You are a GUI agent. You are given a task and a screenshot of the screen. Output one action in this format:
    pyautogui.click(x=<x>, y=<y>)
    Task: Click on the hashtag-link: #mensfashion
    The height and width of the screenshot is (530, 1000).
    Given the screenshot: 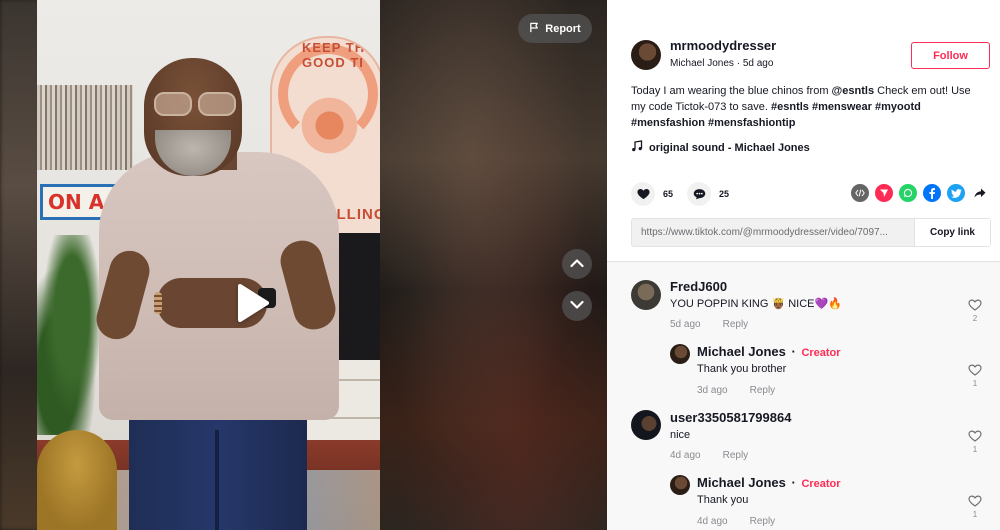 What is the action you would take?
    pyautogui.click(x=668, y=123)
    